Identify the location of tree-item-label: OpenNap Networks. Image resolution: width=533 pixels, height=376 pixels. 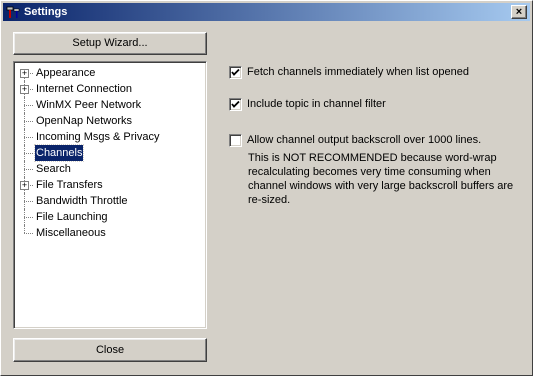
(84, 121).